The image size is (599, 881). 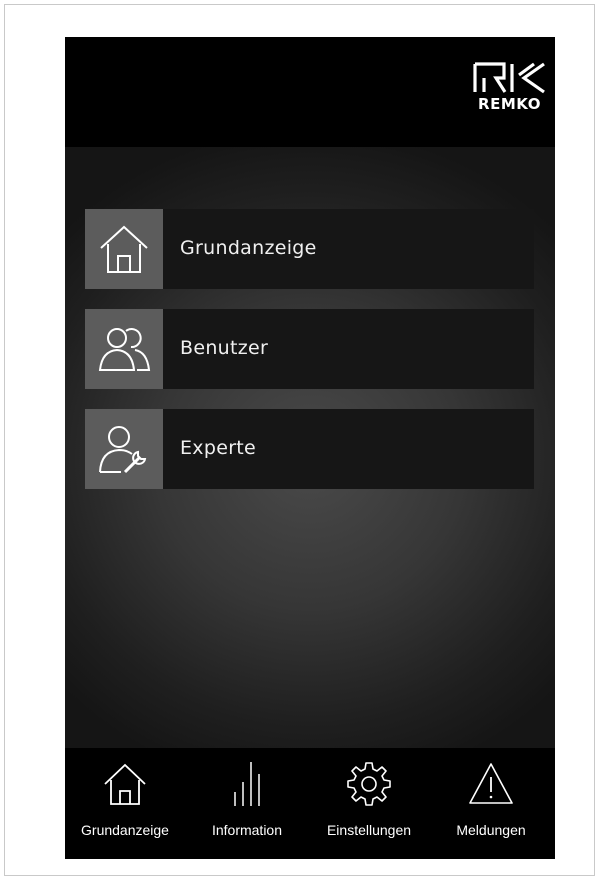 I want to click on nav-information: Information, so click(x=247, y=803).